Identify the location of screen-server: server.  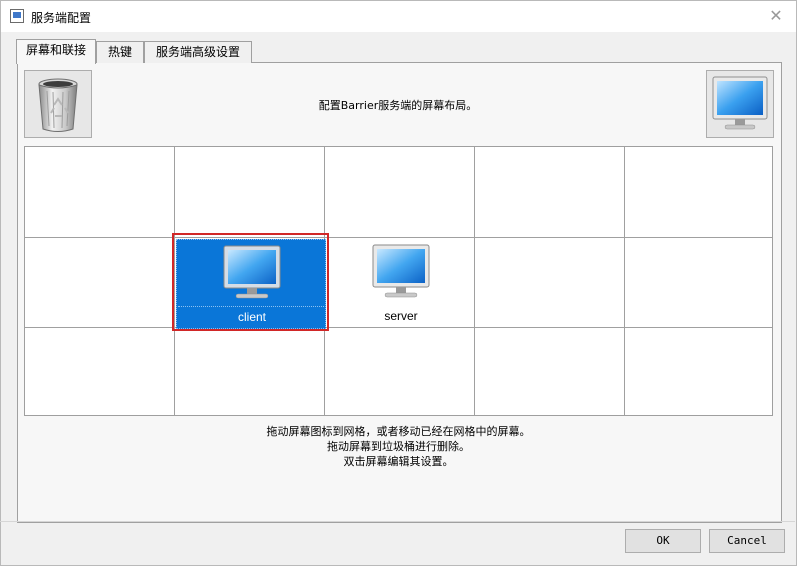
(401, 284).